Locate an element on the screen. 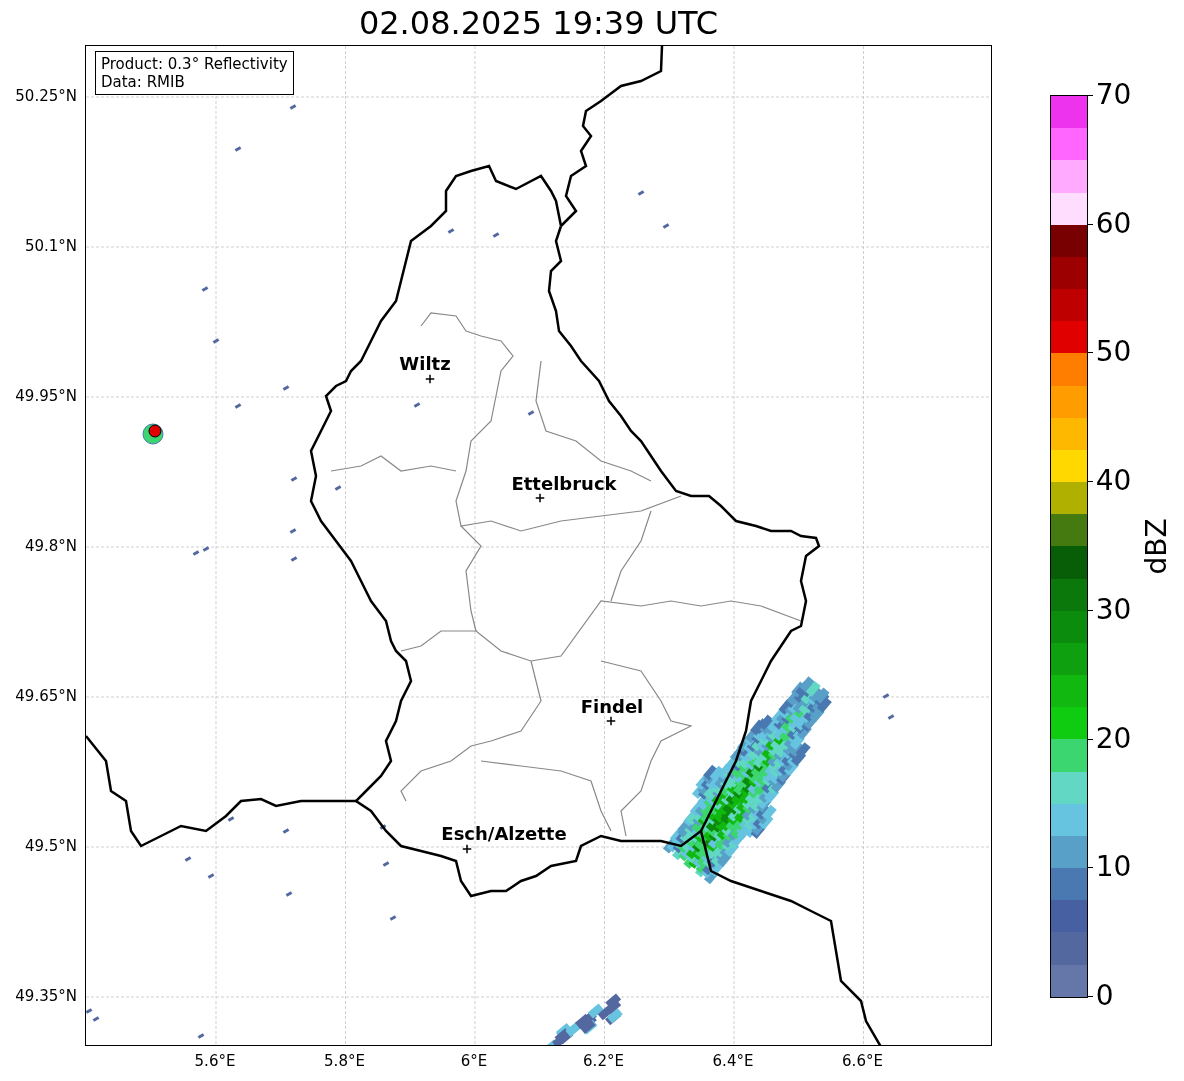 The image size is (1184, 1081). latitude-label: 49.95°N is located at coordinates (46, 396).